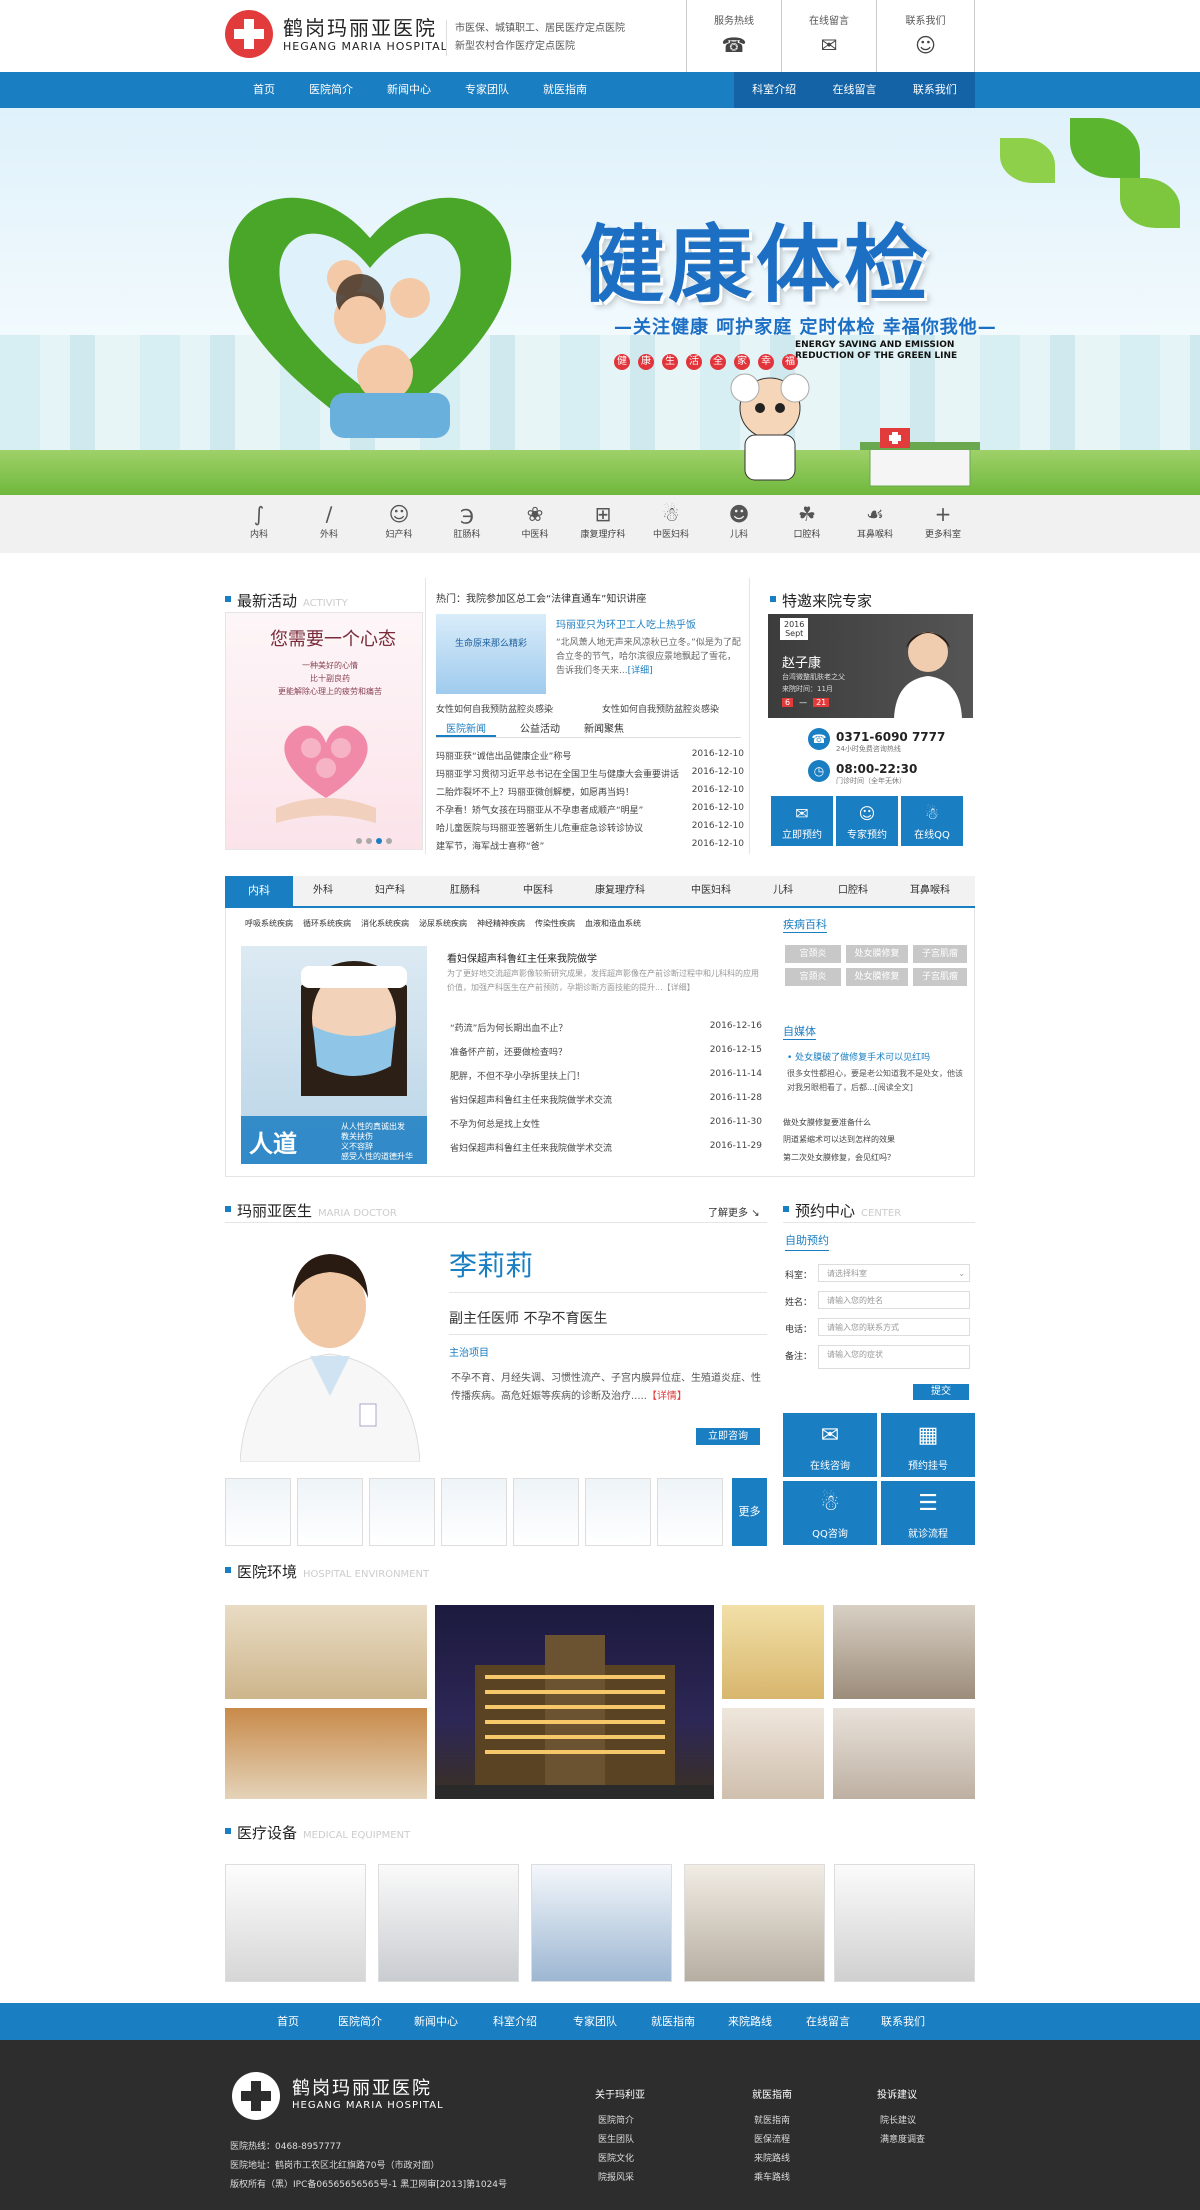 The width and height of the screenshot is (1200, 2210). Describe the element at coordinates (904, 1753) in the screenshot. I see `environment-photo-exam-room` at that location.